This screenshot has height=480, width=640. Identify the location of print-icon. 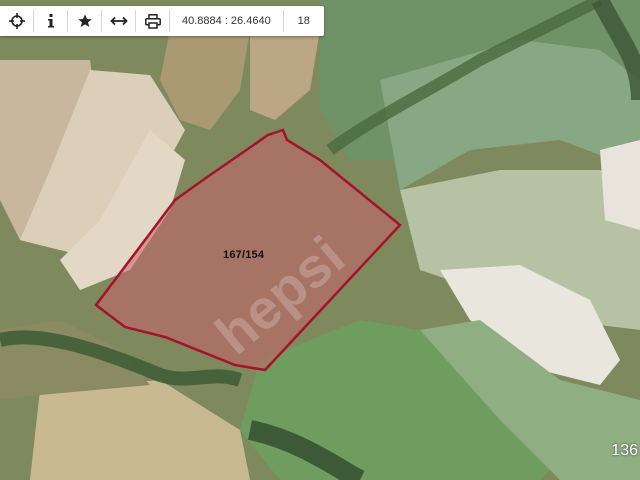
(152, 21).